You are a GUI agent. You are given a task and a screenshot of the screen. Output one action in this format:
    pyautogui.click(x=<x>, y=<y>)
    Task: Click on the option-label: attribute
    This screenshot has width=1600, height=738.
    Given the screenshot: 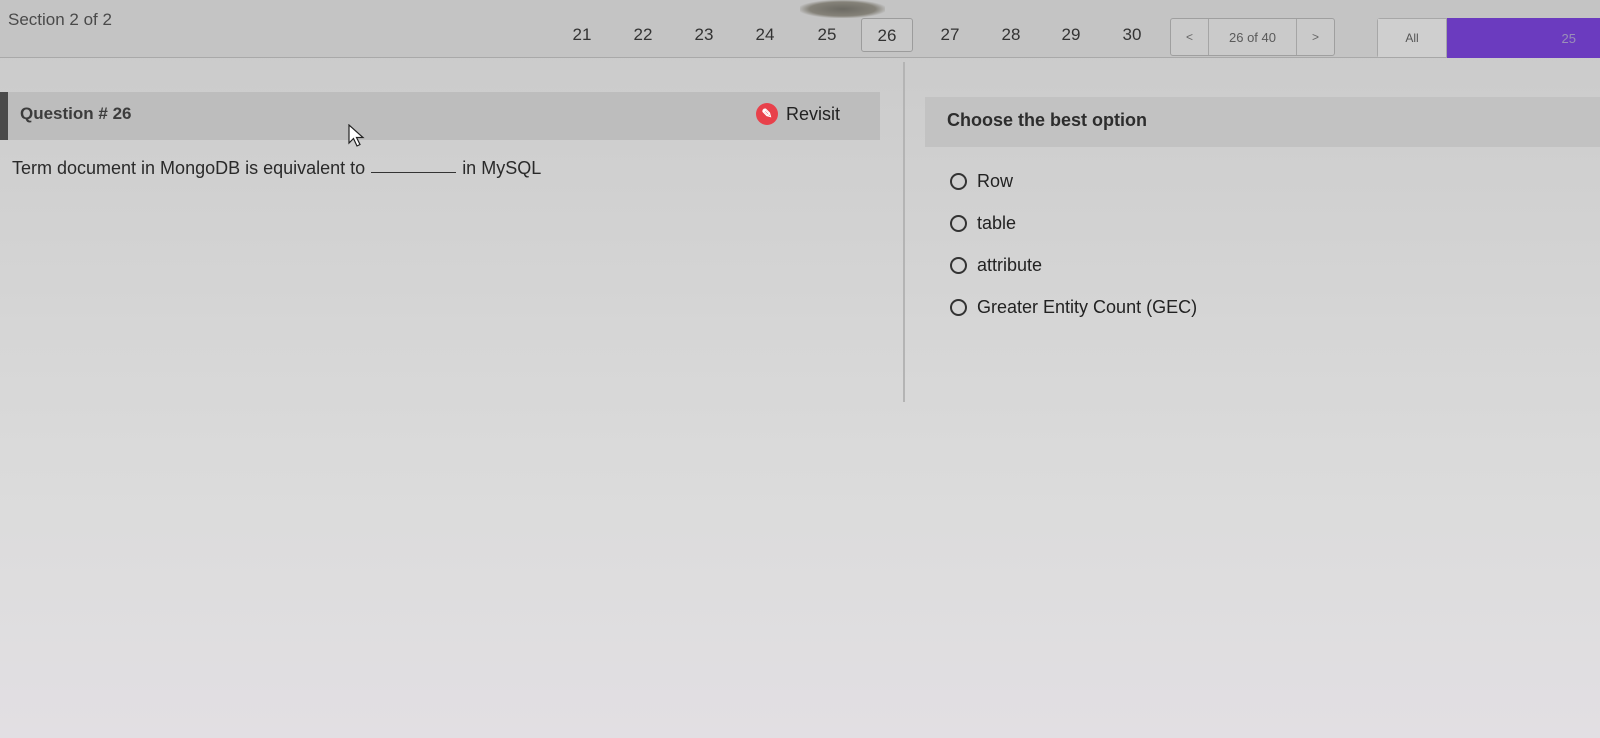 What is the action you would take?
    pyautogui.click(x=1010, y=264)
    